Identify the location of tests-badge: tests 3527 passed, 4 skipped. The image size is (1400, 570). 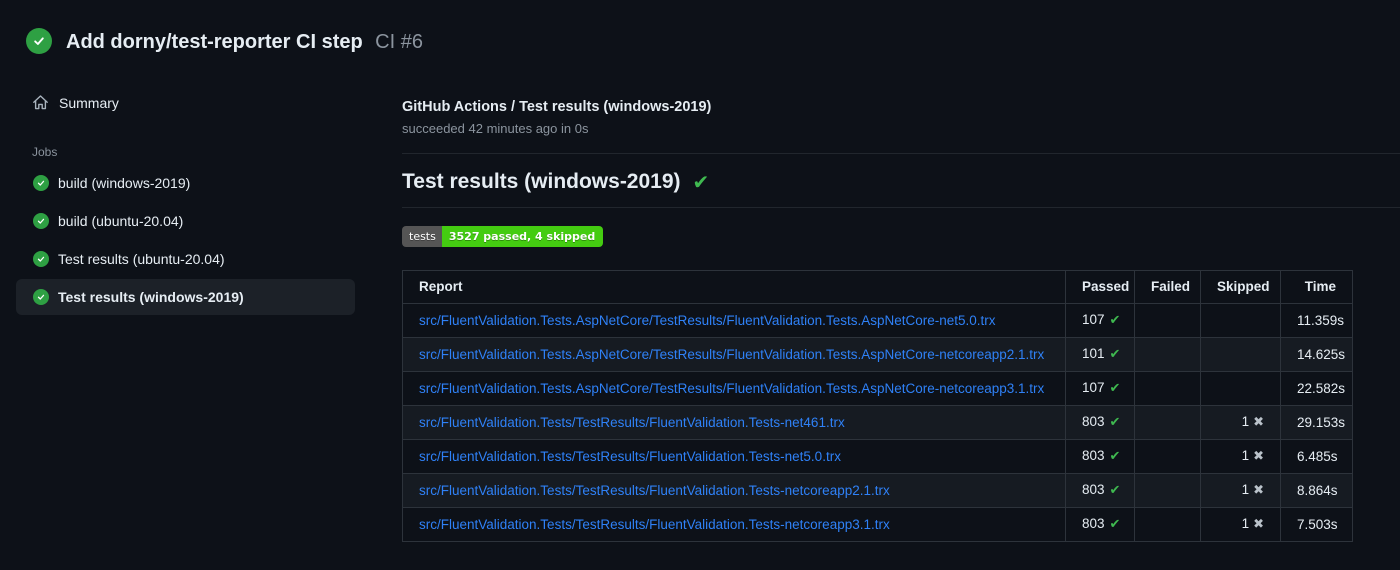
(503, 236).